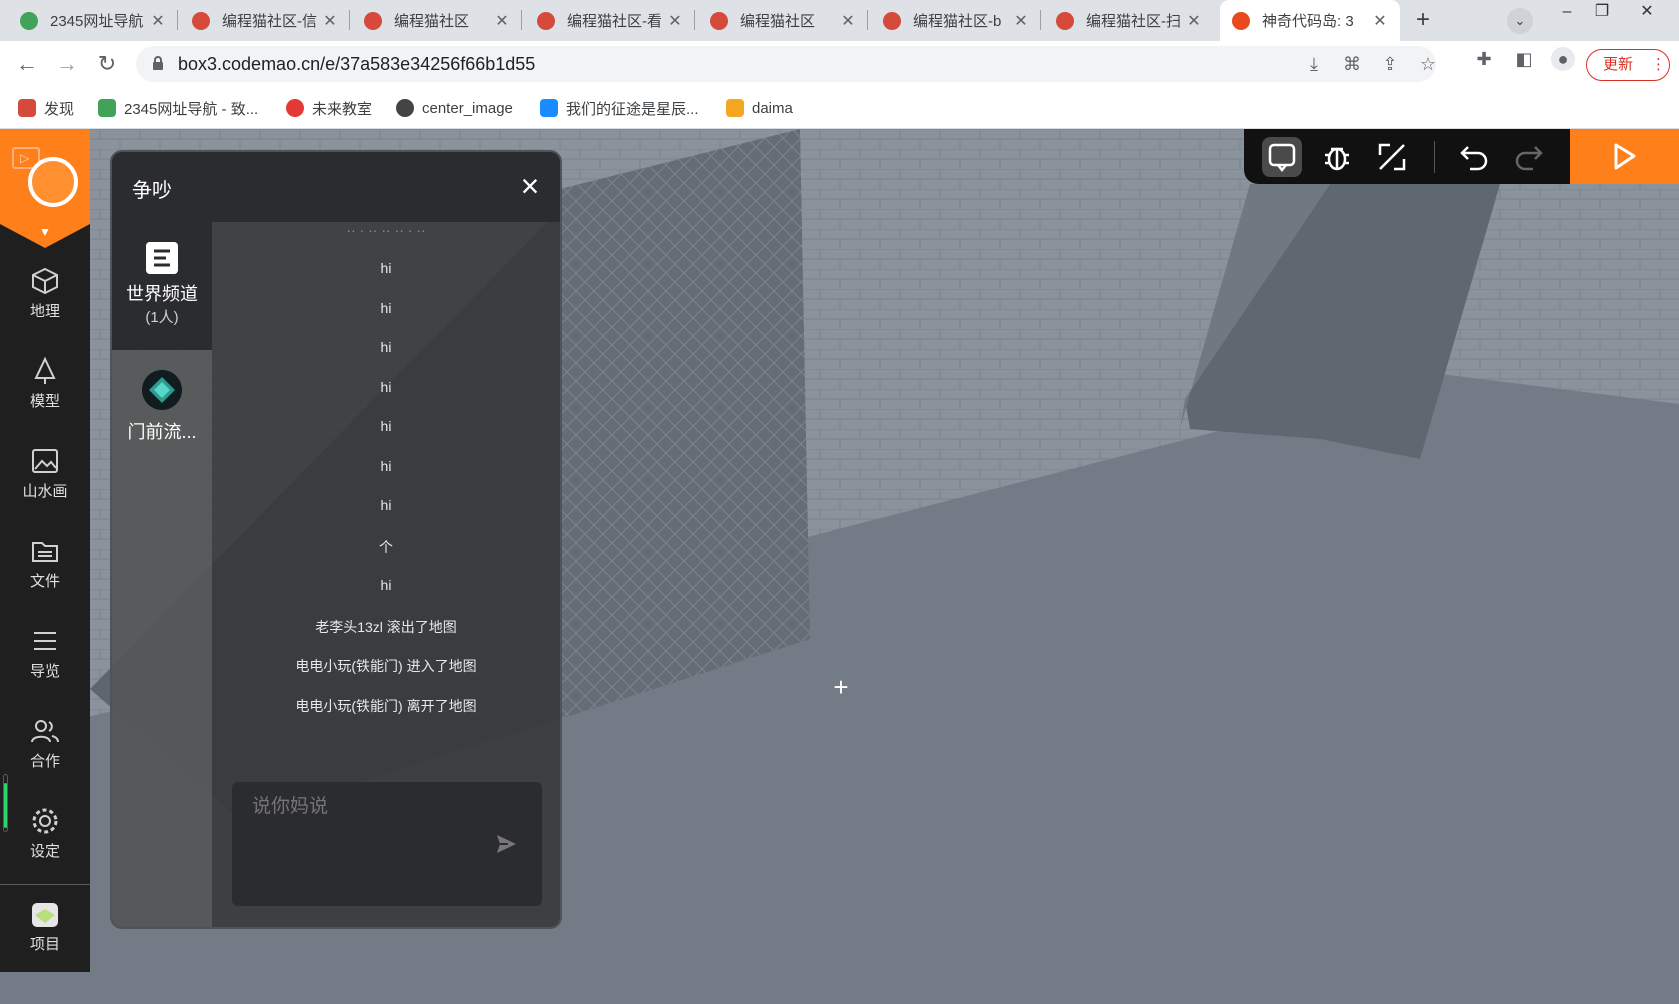  What do you see at coordinates (45, 927) in the screenshot?
I see `sidebar-item-project: 项目` at bounding box center [45, 927].